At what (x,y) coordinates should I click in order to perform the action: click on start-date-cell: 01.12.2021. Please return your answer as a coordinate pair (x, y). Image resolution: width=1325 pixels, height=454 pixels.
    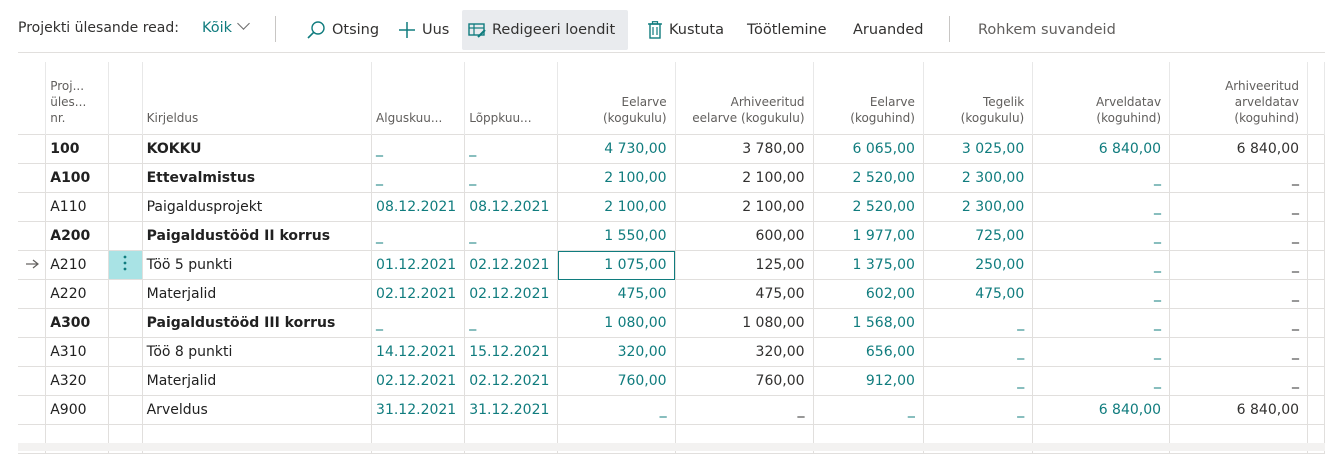
    Looking at the image, I should click on (418, 265).